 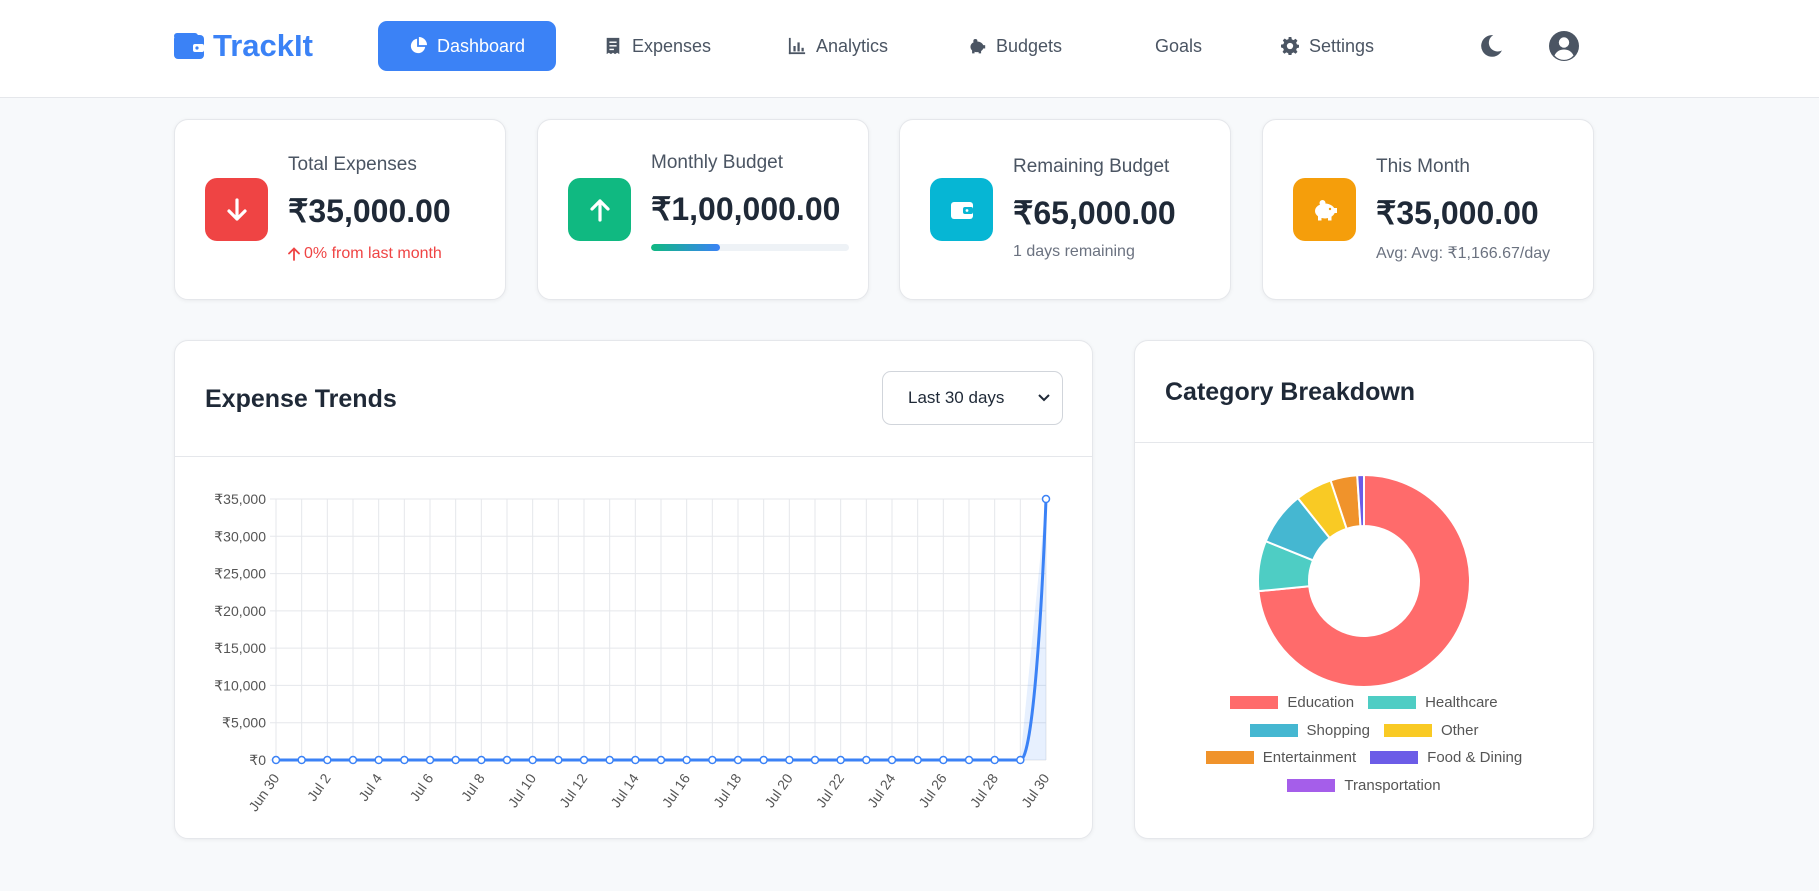 I want to click on legend-label: Shopping, so click(x=1338, y=730).